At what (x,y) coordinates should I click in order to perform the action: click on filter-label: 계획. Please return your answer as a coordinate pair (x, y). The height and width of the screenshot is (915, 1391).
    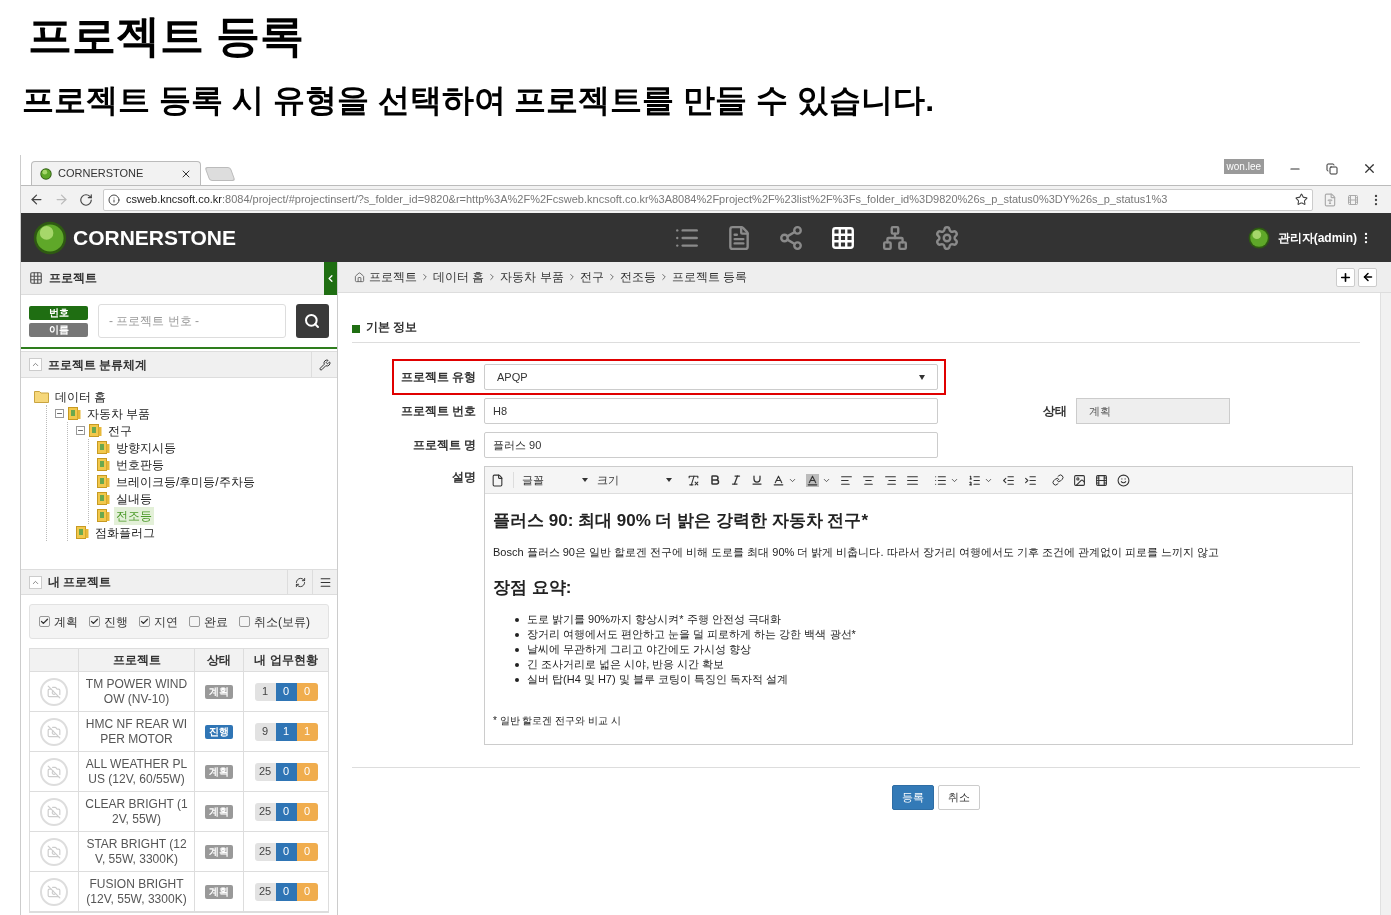
    Looking at the image, I should click on (66, 621).